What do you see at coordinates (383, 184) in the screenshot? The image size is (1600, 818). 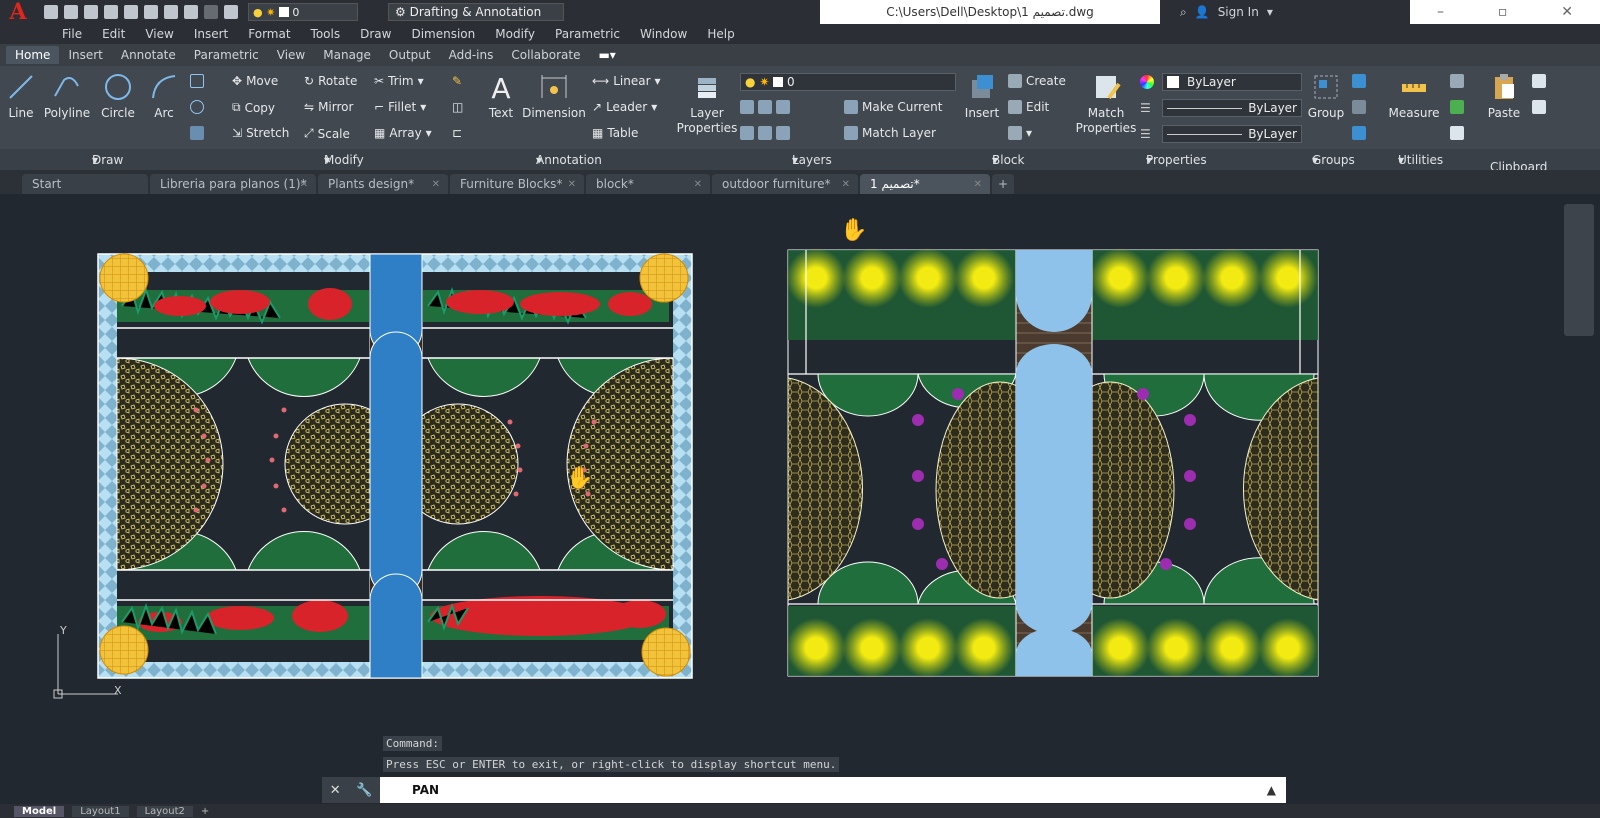 I see `doc-tab-plants-design: Plants design* ✕` at bounding box center [383, 184].